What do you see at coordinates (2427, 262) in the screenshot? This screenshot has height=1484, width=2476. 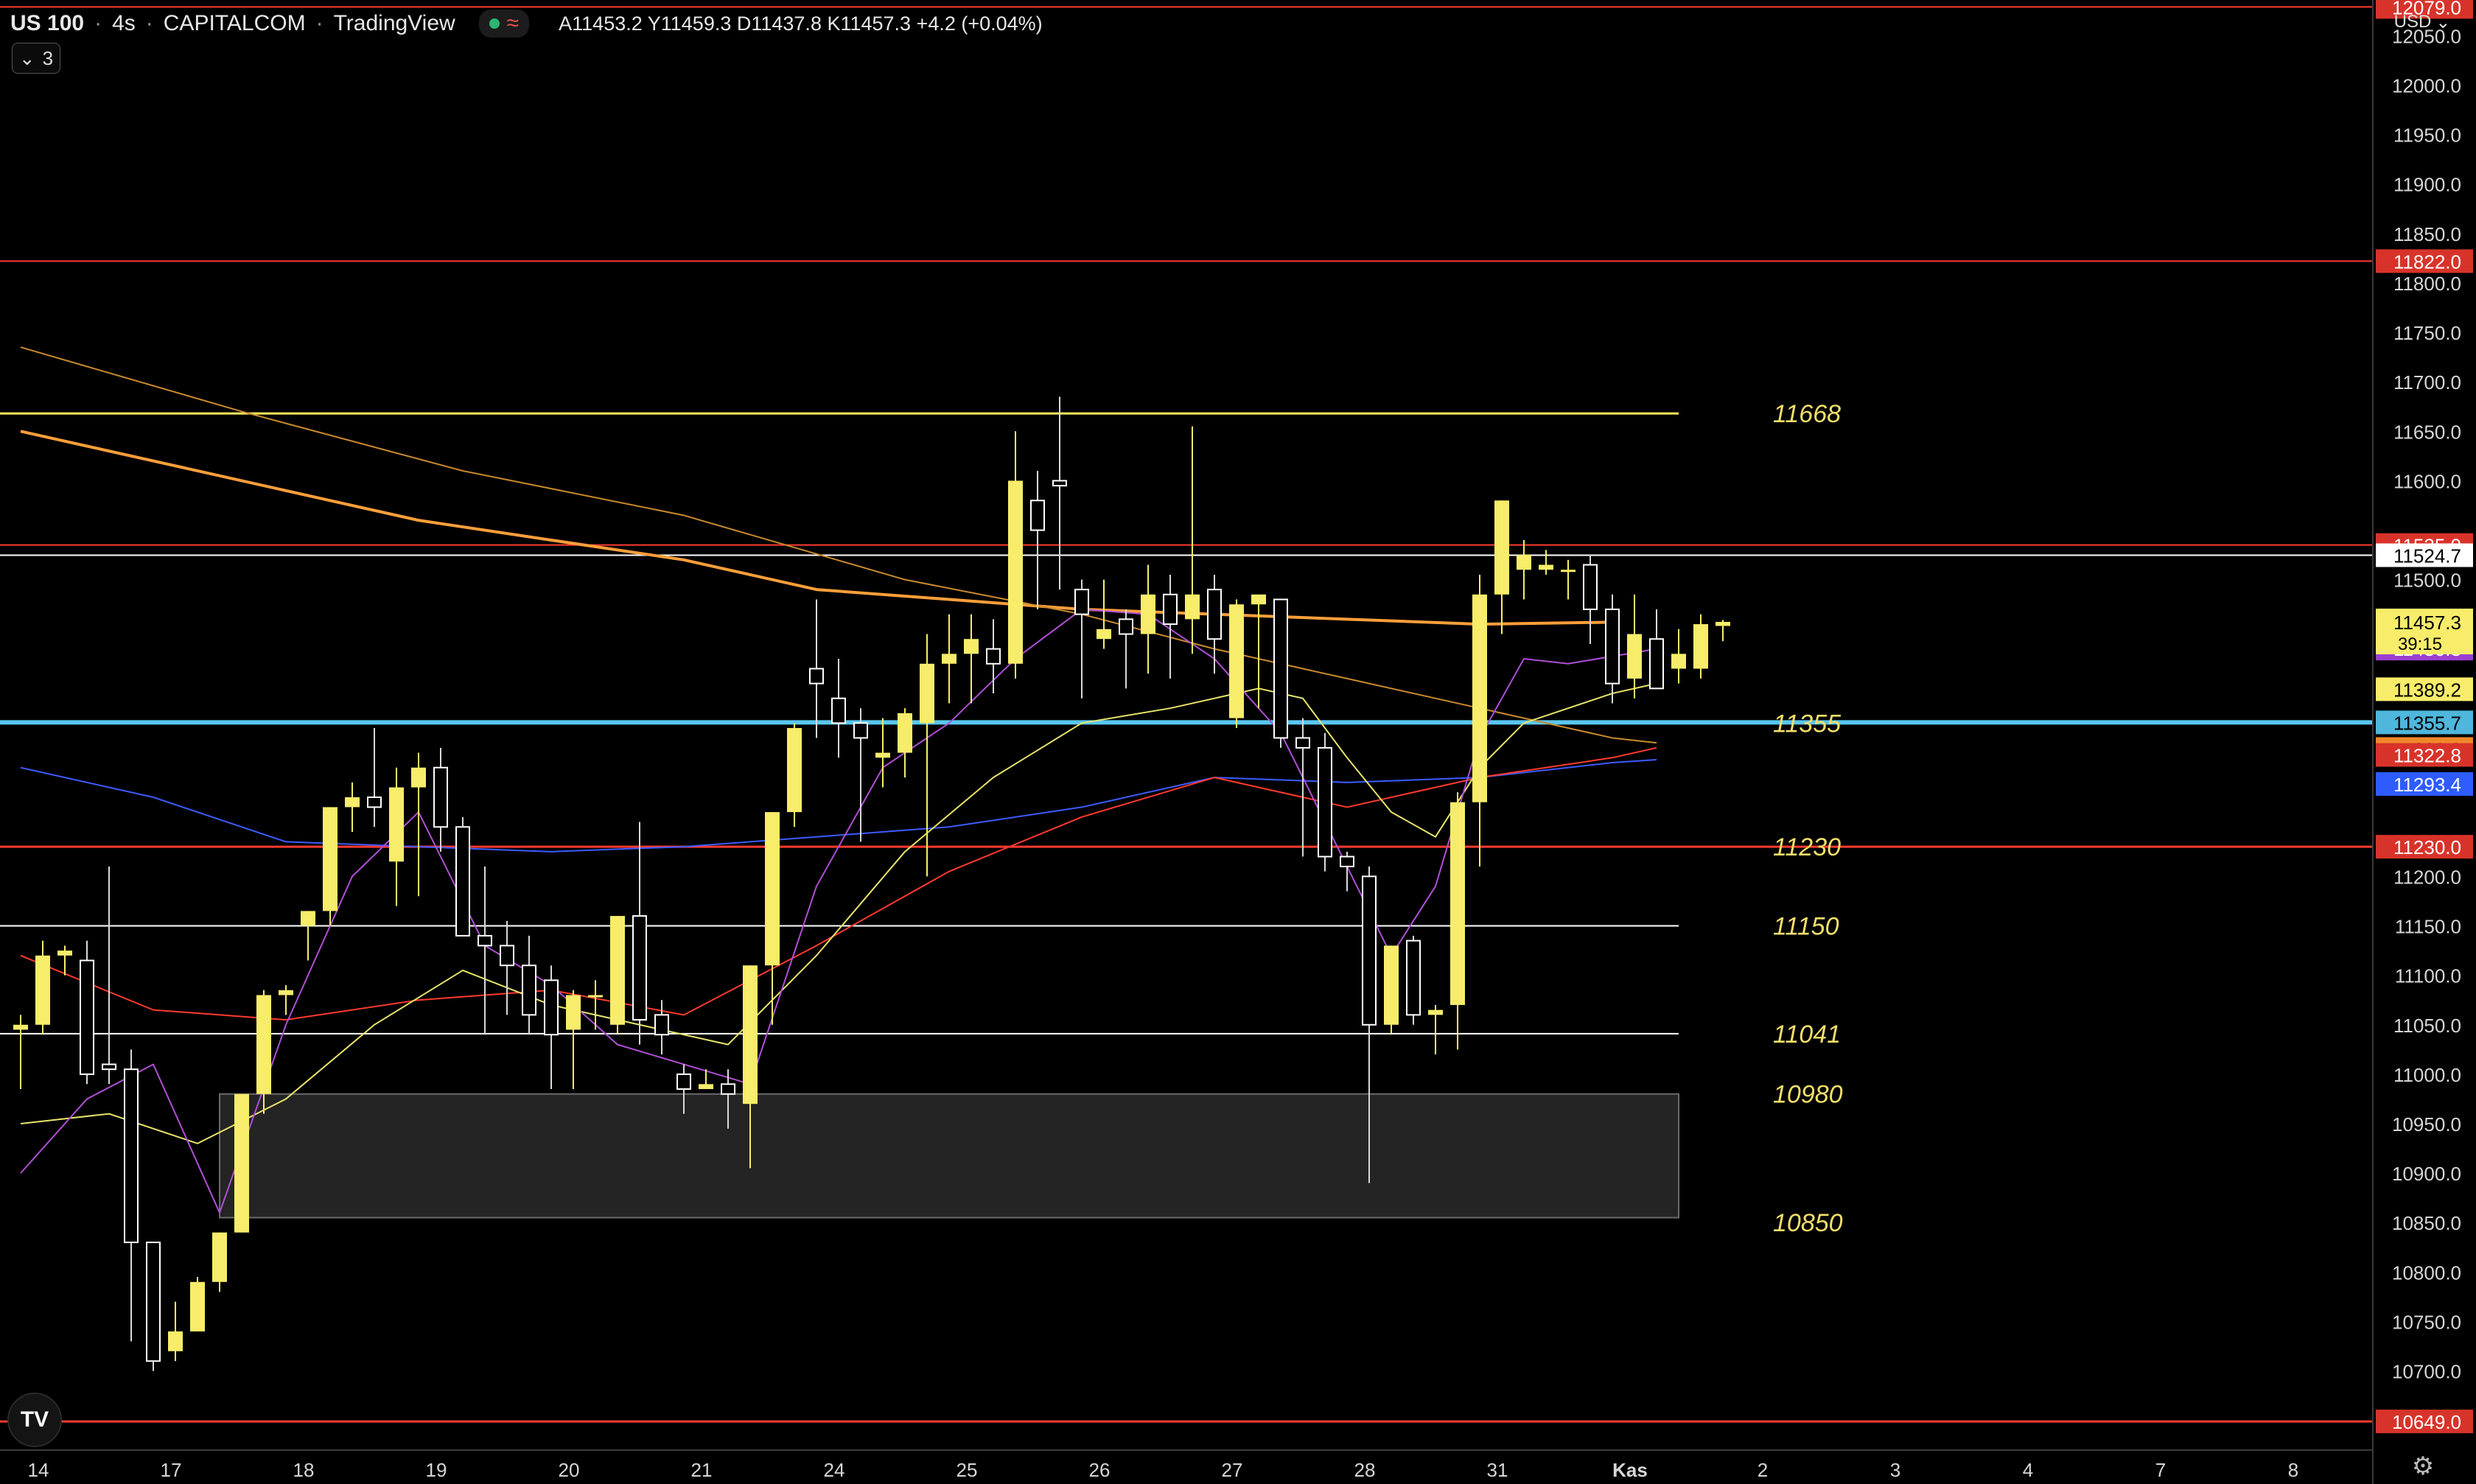 I see `level-price-badge-text: 11822.0` at bounding box center [2427, 262].